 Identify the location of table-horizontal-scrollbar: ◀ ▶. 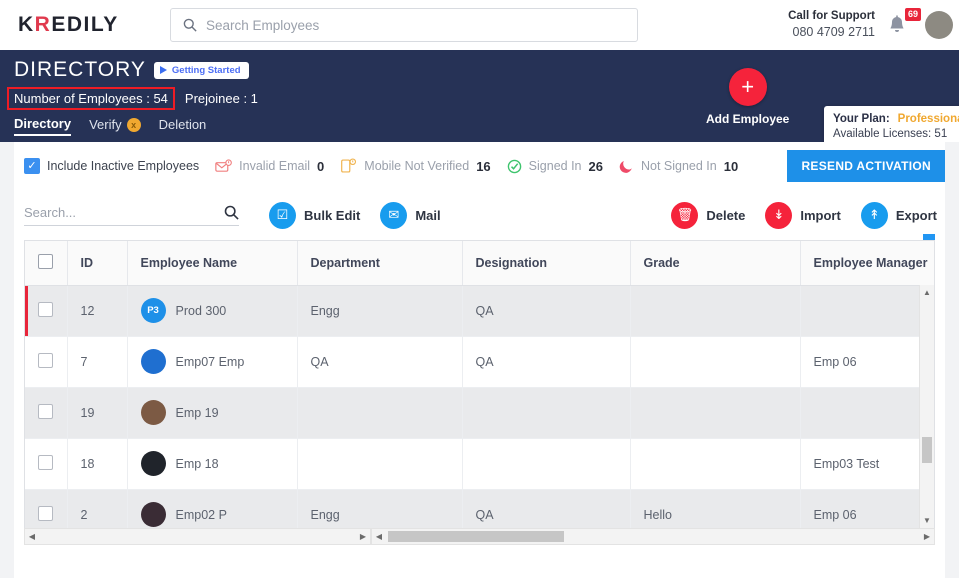
(653, 536).